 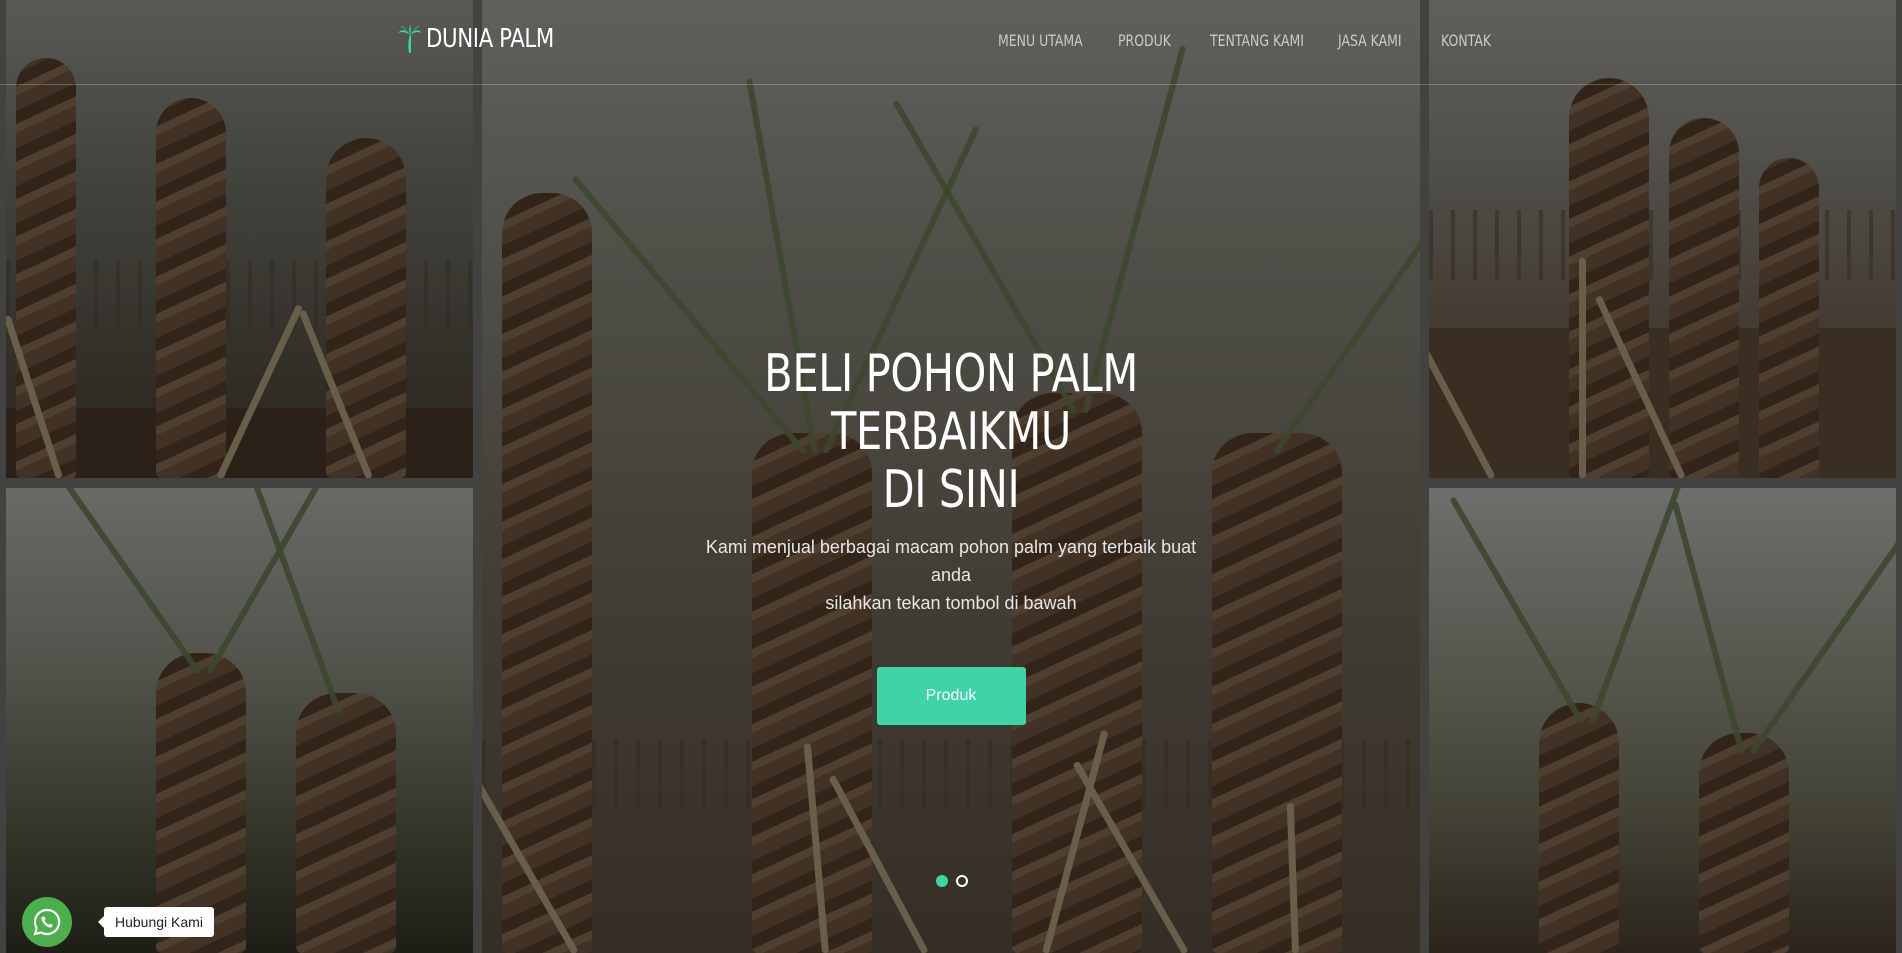 I want to click on hero-title-line-1: BELI POHON PALM TERBAIKMU, so click(x=951, y=403).